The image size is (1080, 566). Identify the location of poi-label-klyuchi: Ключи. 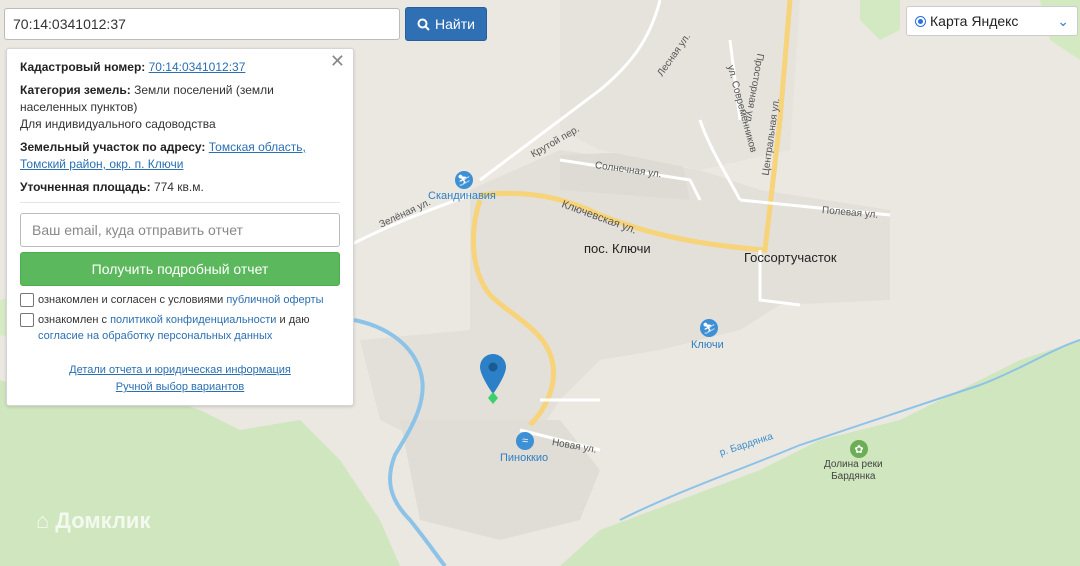
(707, 345).